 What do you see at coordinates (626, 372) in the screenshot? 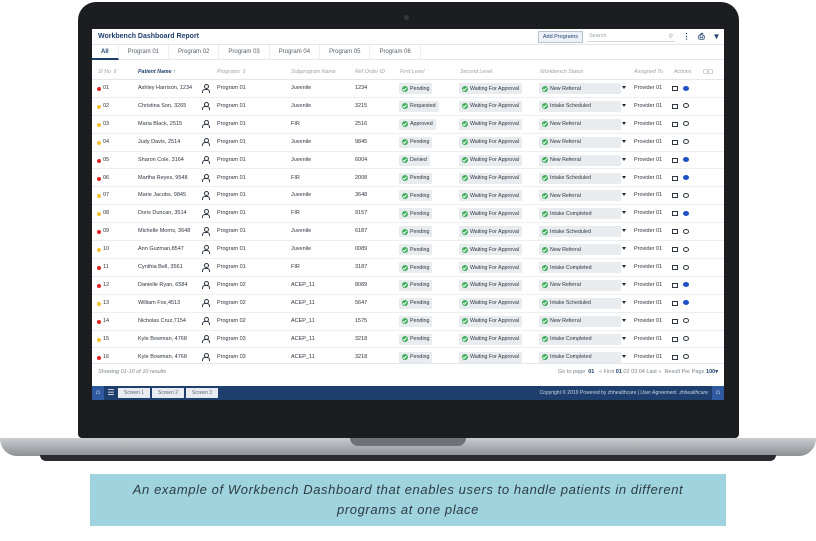
I see `page-link-02: 02` at bounding box center [626, 372].